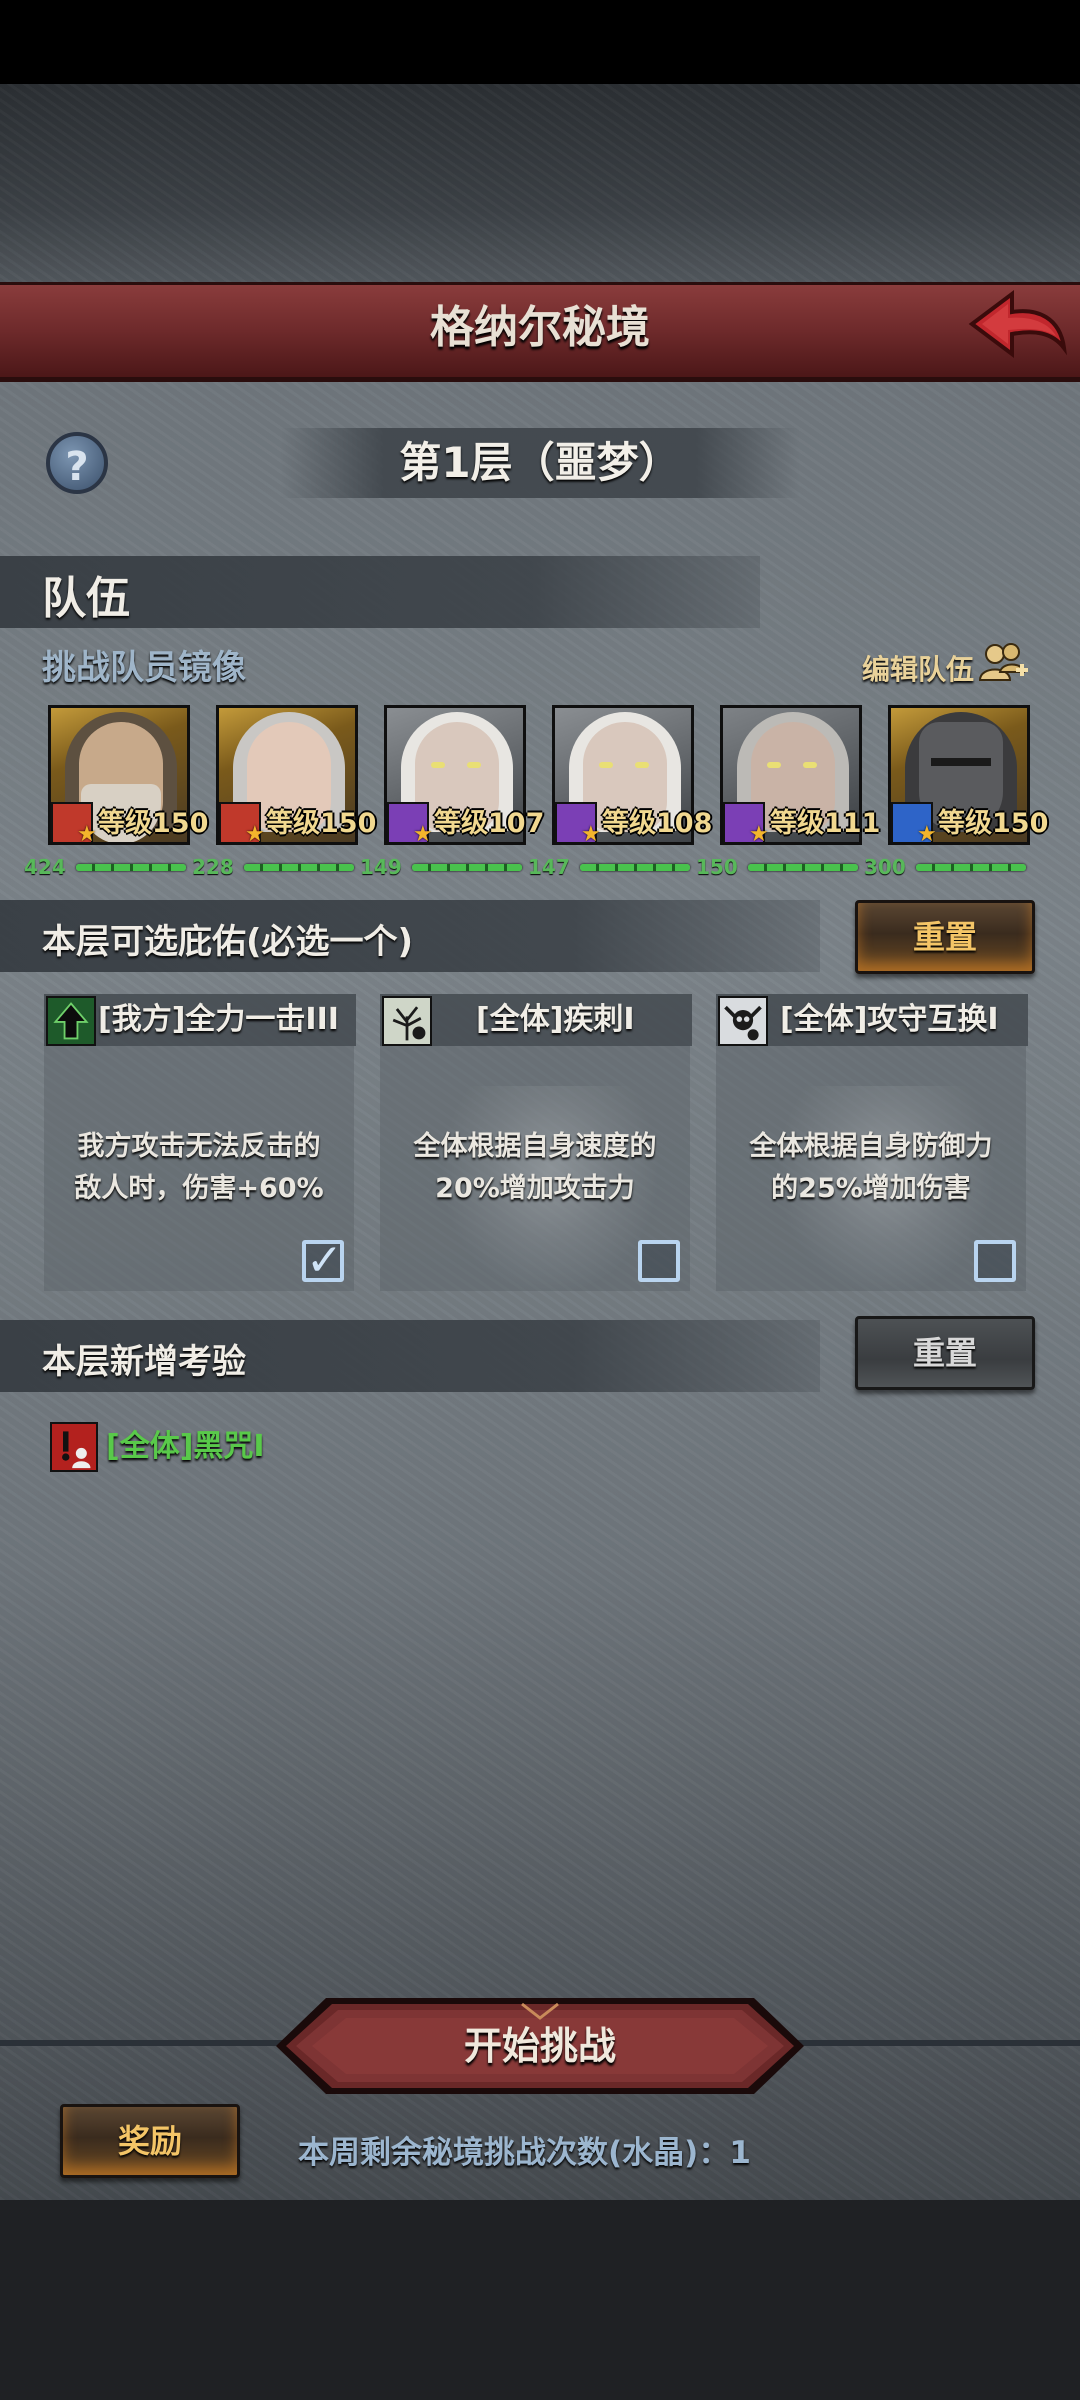 This screenshot has height=2400, width=1080. What do you see at coordinates (549, 867) in the screenshot?
I see `hero-power-4: 147` at bounding box center [549, 867].